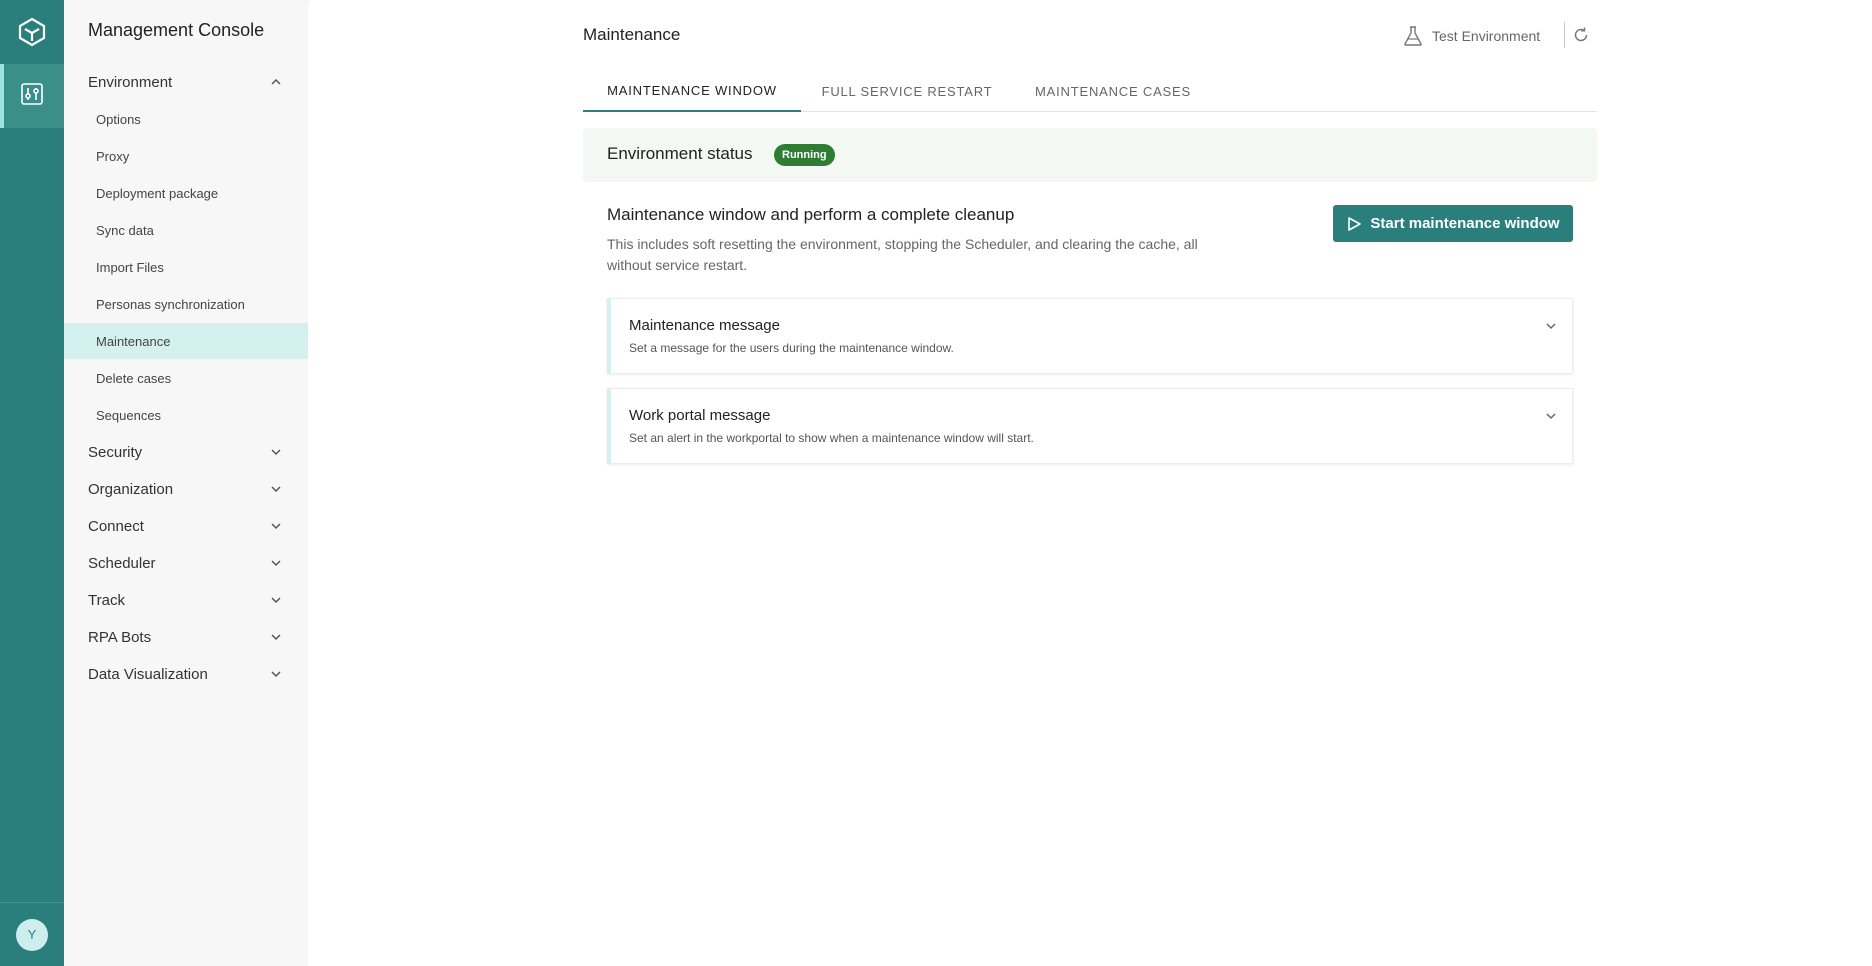 The image size is (1872, 966). What do you see at coordinates (1113, 91) in the screenshot?
I see `tab-maintenance-cases: MAINTENANCE CASES` at bounding box center [1113, 91].